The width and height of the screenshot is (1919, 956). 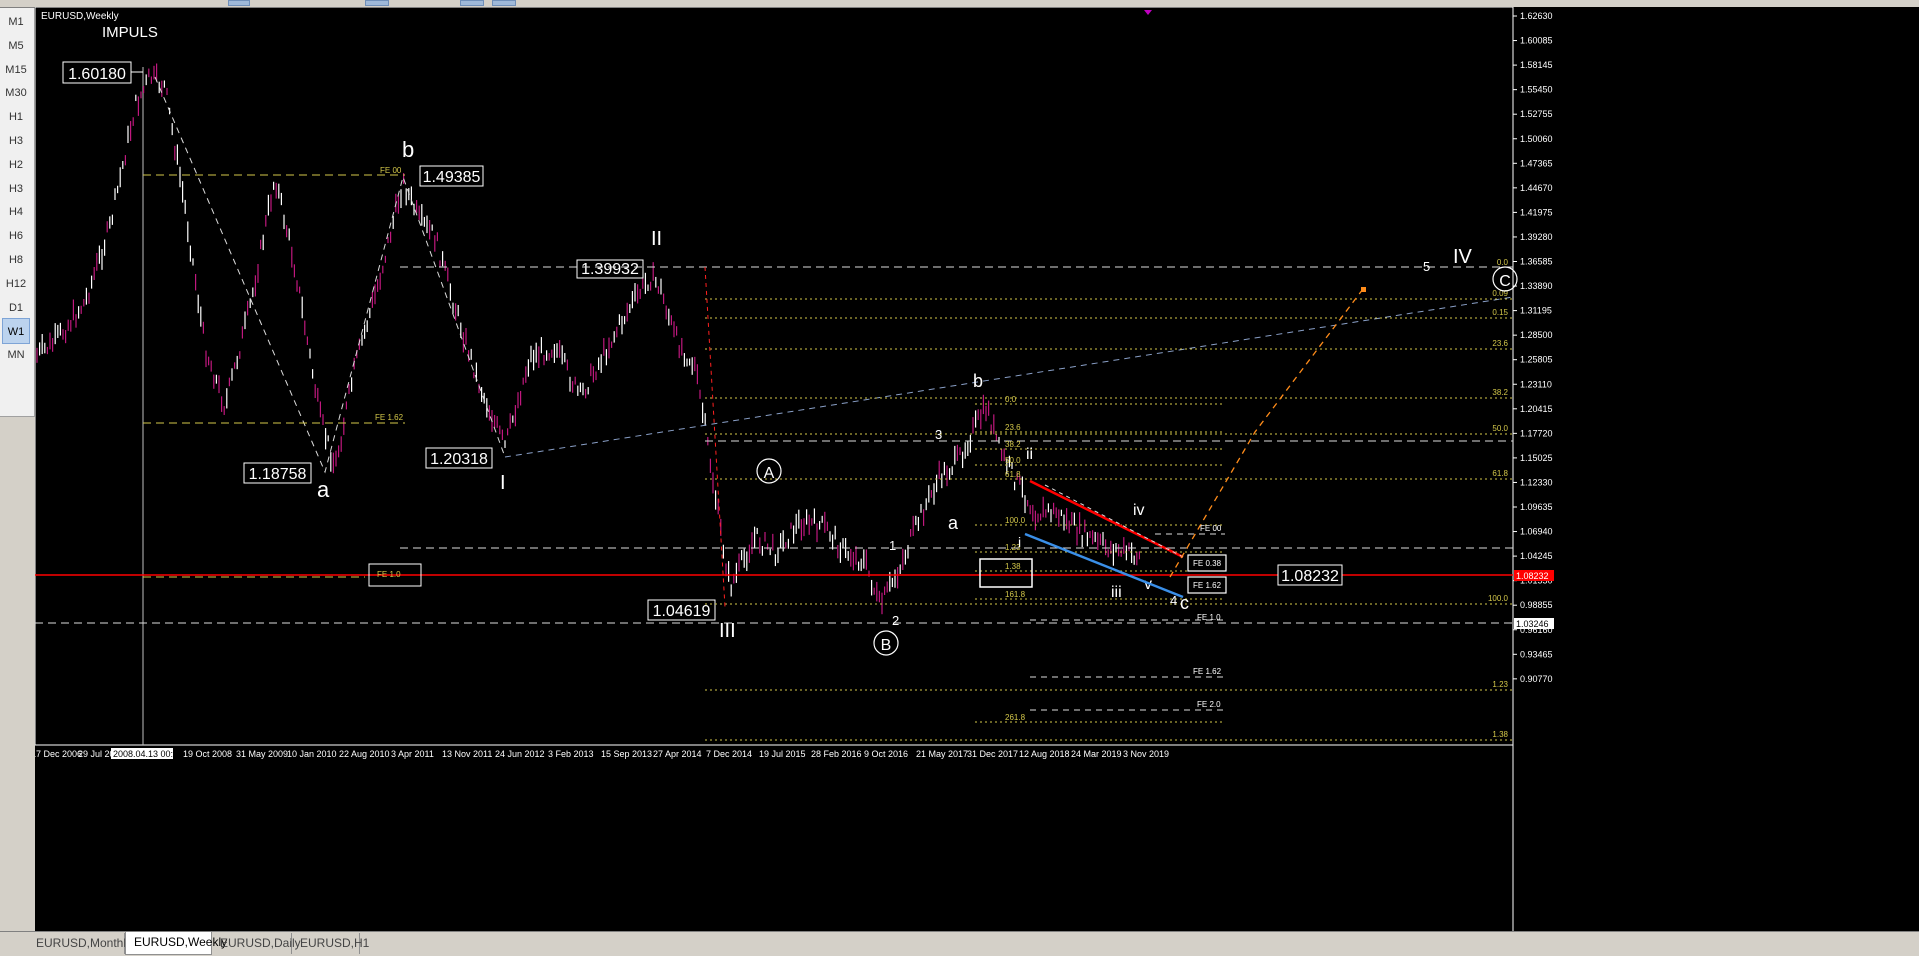 What do you see at coordinates (1500, 312) in the screenshot?
I see `fib-label-r015: 0.15` at bounding box center [1500, 312].